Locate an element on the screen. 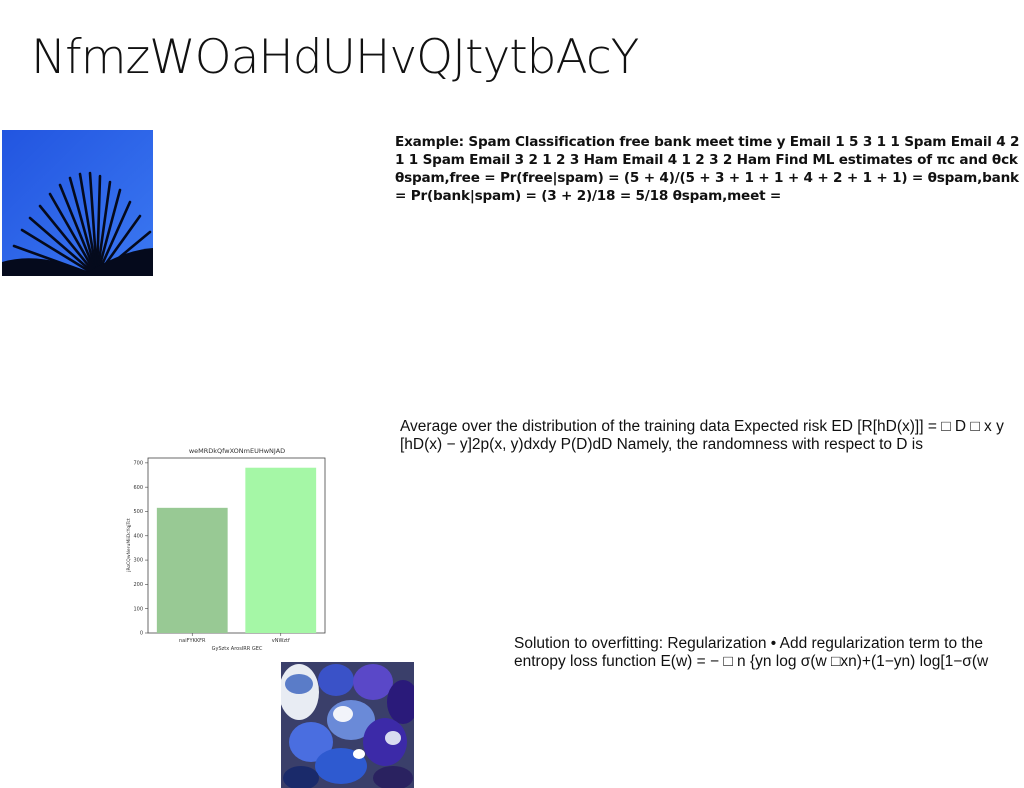 Image resolution: width=1024 pixels, height=788 pixels. y-tick-label: 100 is located at coordinates (138, 609).